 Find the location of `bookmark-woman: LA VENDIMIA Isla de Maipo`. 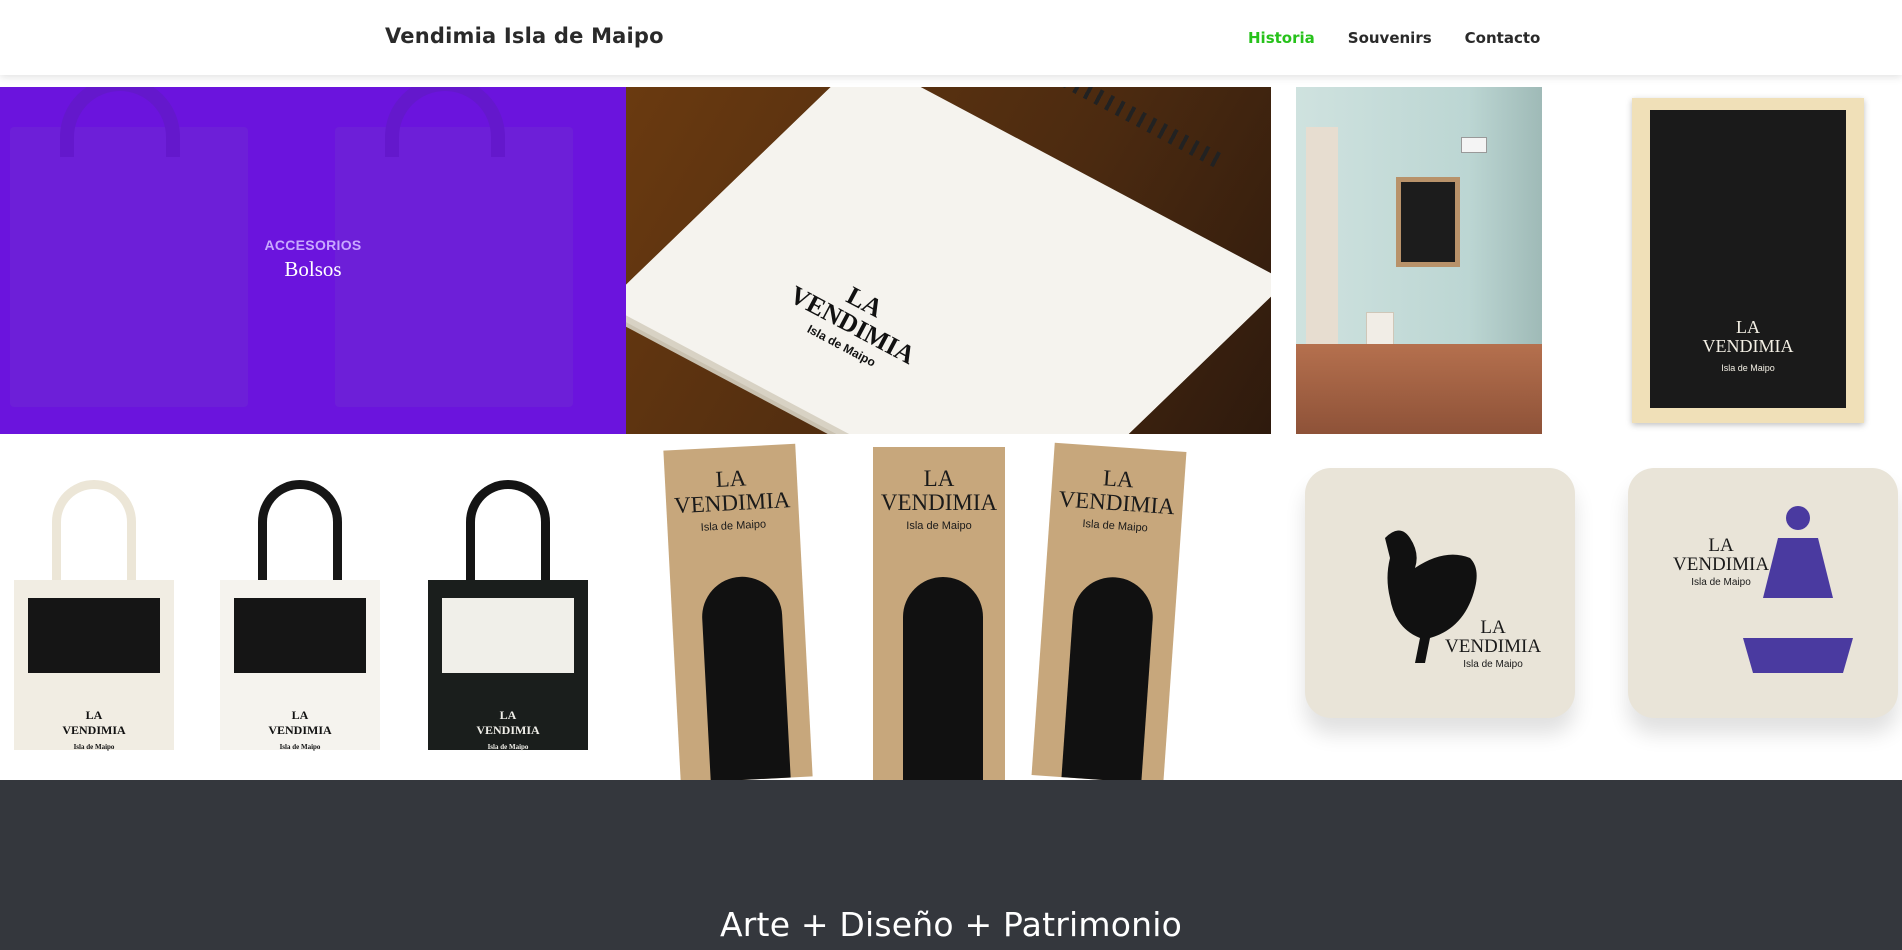

bookmark-woman: LA VENDIMIA Isla de Maipo is located at coordinates (738, 613).